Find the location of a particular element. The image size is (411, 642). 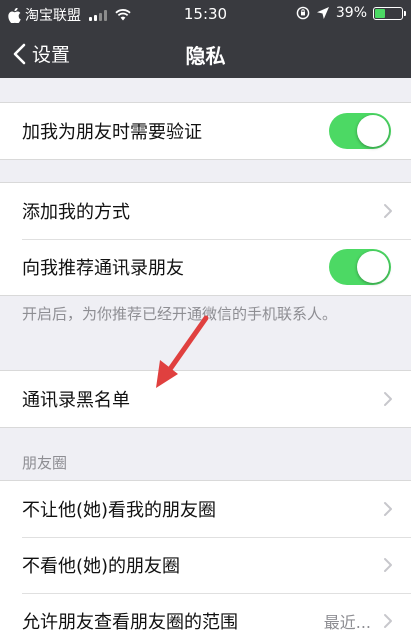

status-right: 39% is located at coordinates (351, 13).